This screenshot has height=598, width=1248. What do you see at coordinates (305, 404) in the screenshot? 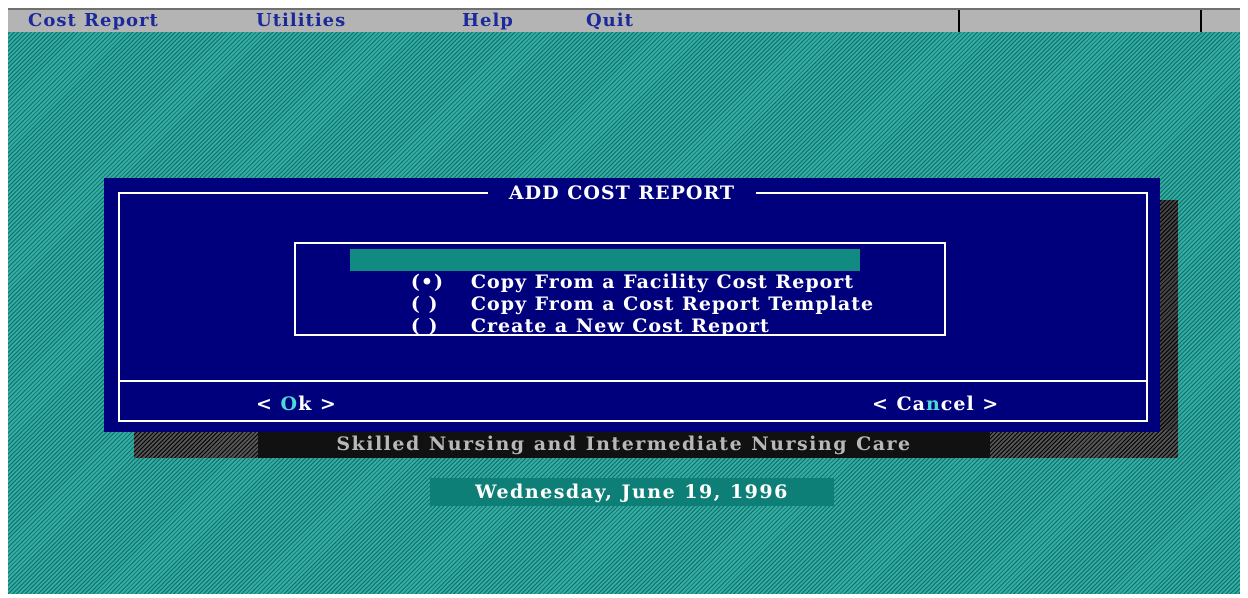
I see `ok-label-rest: k` at bounding box center [305, 404].